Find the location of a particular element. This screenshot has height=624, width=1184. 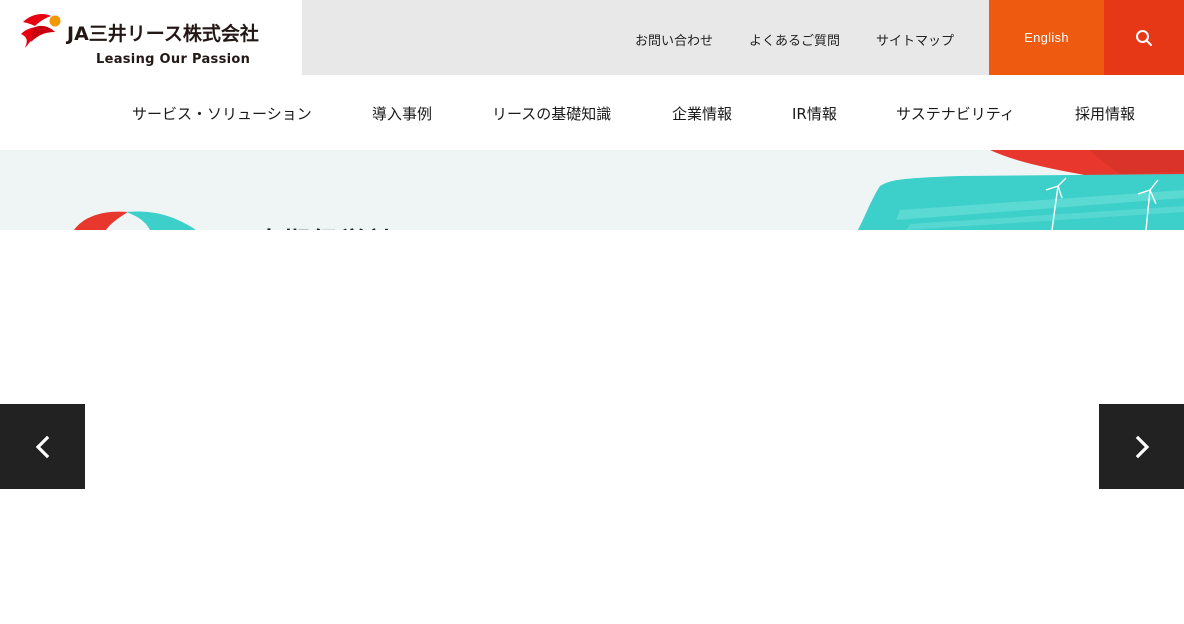

nav-item-company: 企業情報 is located at coordinates (702, 113).